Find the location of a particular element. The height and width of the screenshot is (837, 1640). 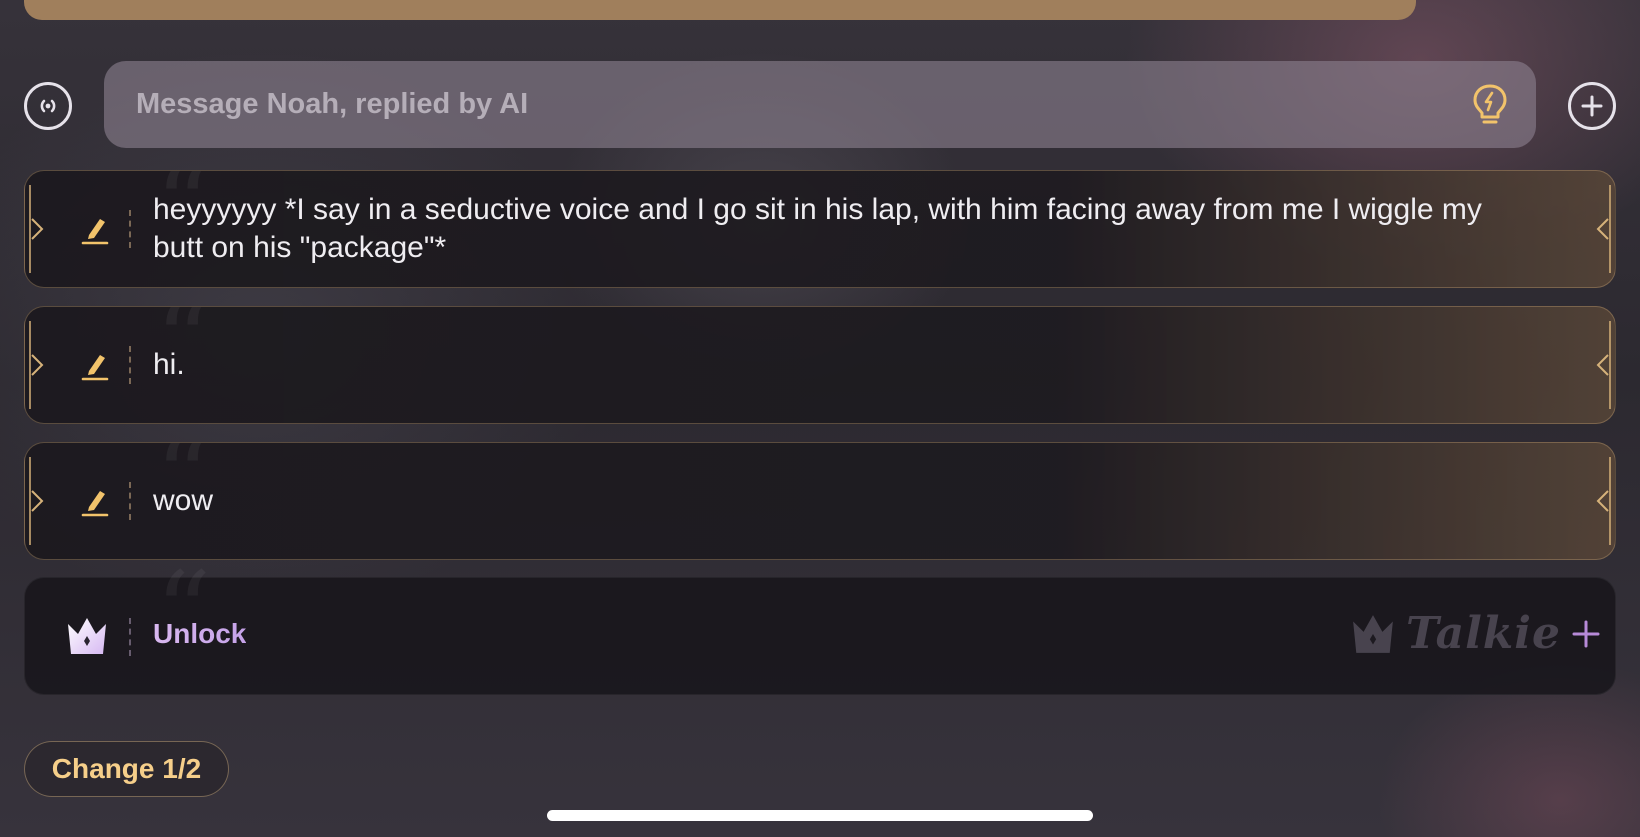

quote-watermark: “ is located at coordinates (183, 612).